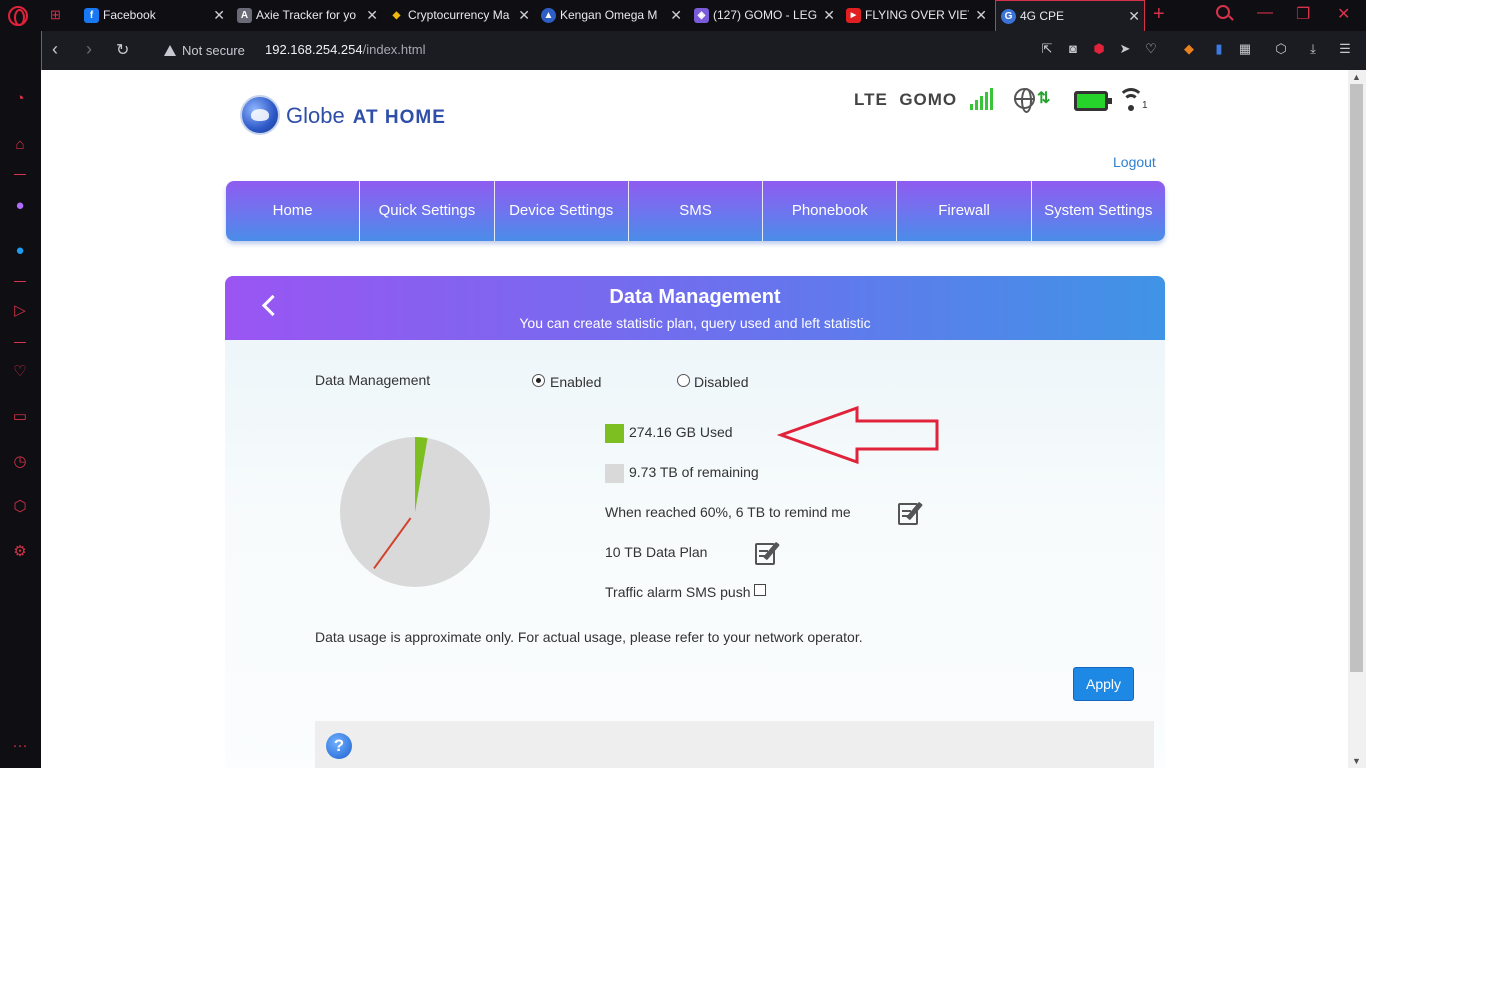 The width and height of the screenshot is (1500, 1000). What do you see at coordinates (830, 211) in the screenshot?
I see `nav-phonebook: Phonebook` at bounding box center [830, 211].